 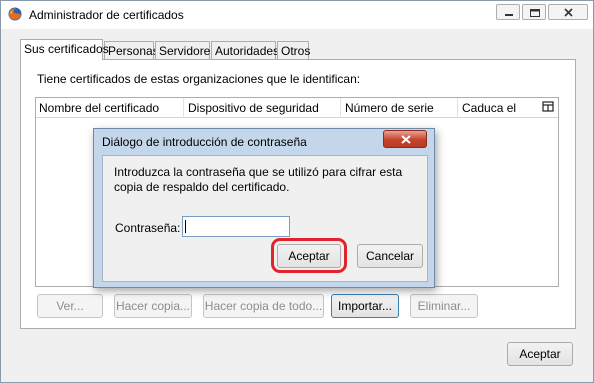 I want to click on tab-label: Autoridades, so click(x=247, y=51).